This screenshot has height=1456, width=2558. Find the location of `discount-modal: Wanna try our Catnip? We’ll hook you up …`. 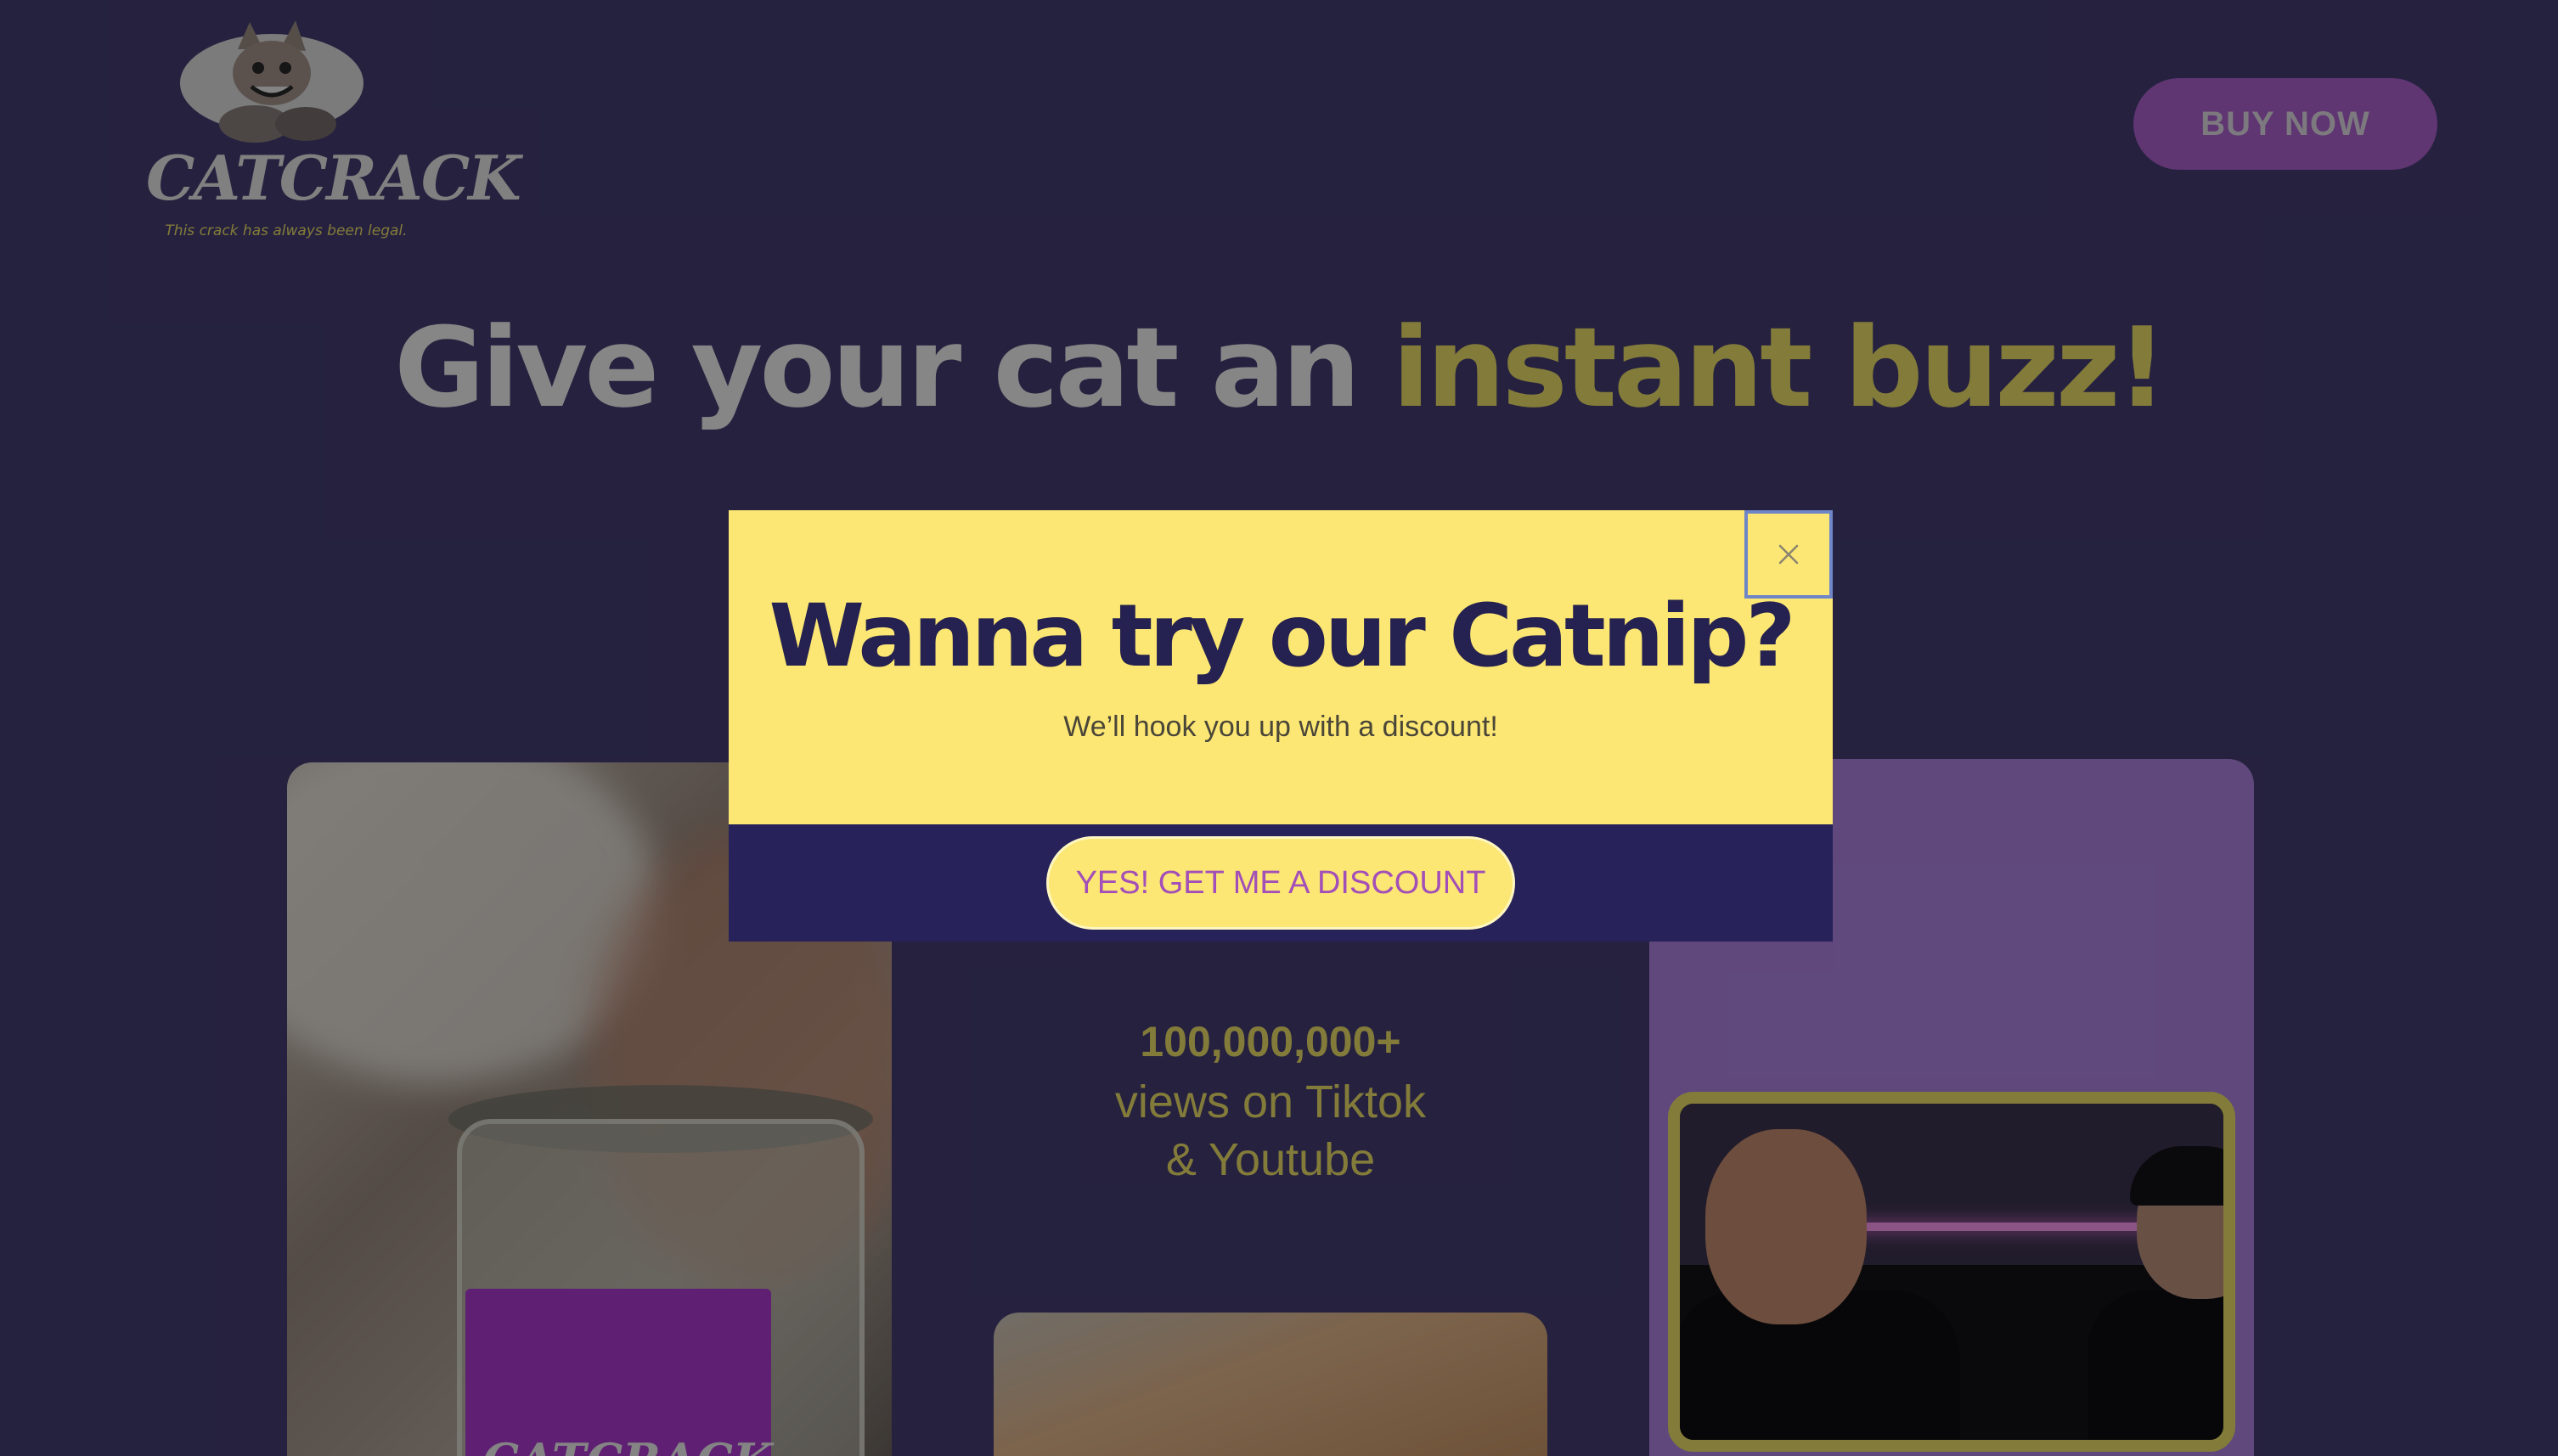

discount-modal: Wanna try our Catnip? We’ll hook you up … is located at coordinates (1281, 726).